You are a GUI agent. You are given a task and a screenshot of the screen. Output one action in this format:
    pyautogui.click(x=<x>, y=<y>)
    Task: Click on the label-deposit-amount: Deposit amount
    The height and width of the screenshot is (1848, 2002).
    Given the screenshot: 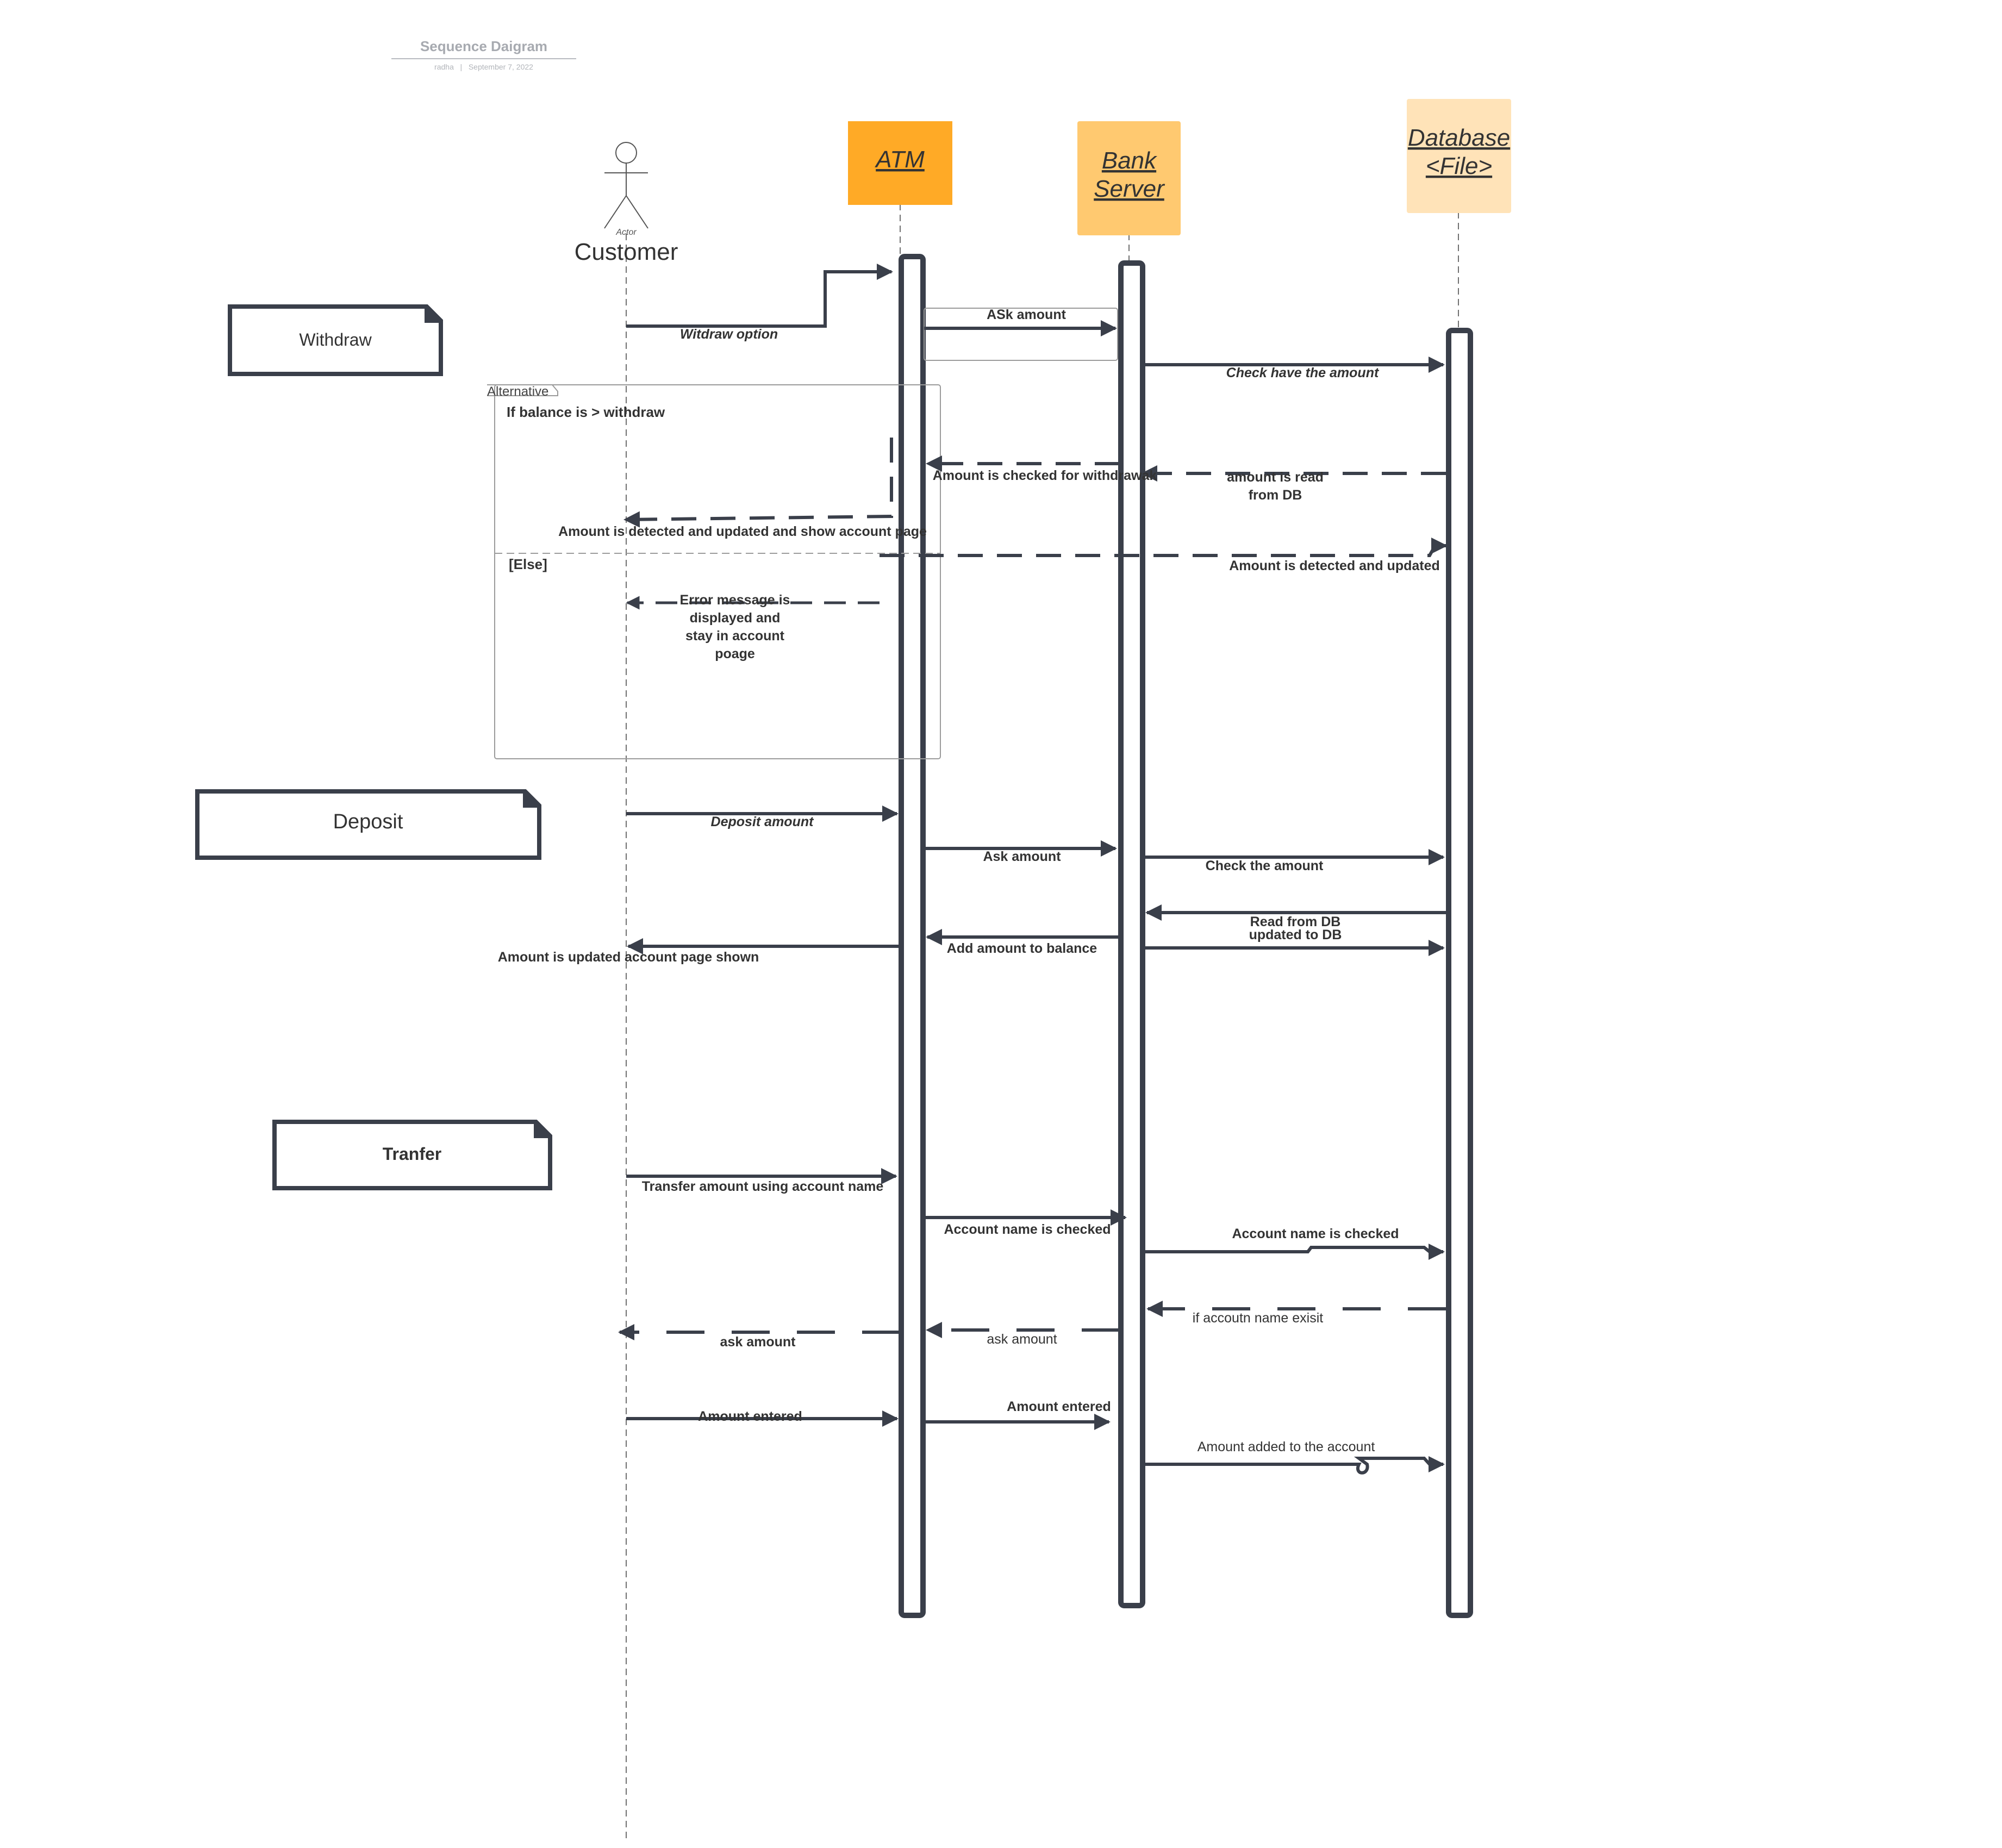 What is the action you would take?
    pyautogui.click(x=763, y=821)
    